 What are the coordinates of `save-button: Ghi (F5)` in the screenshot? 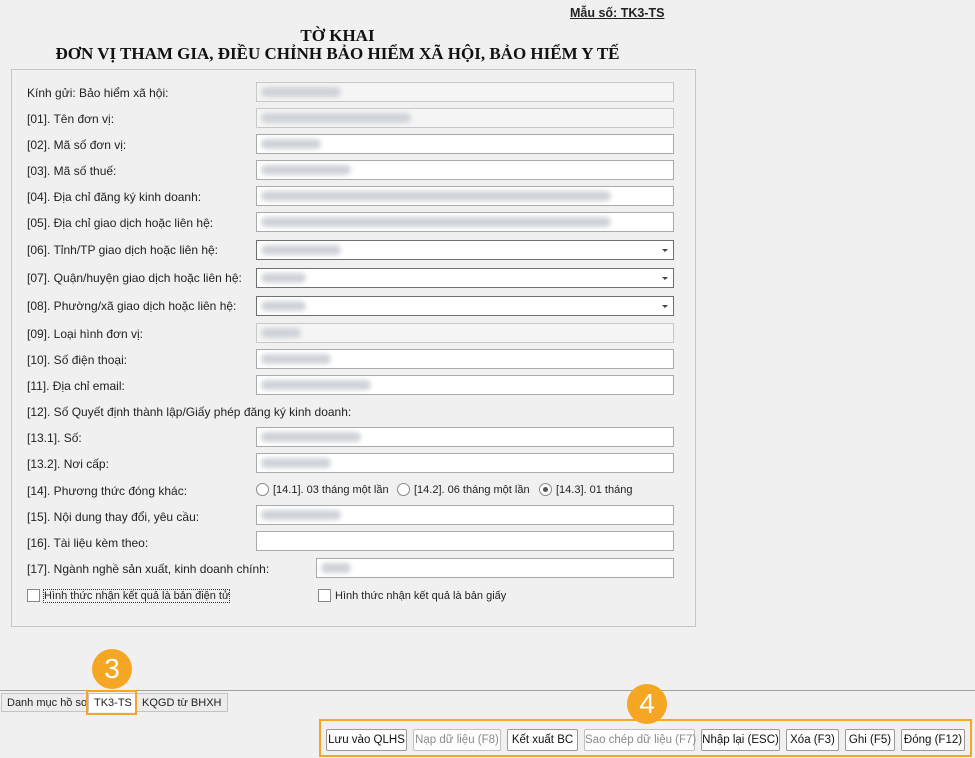 It's located at (870, 740).